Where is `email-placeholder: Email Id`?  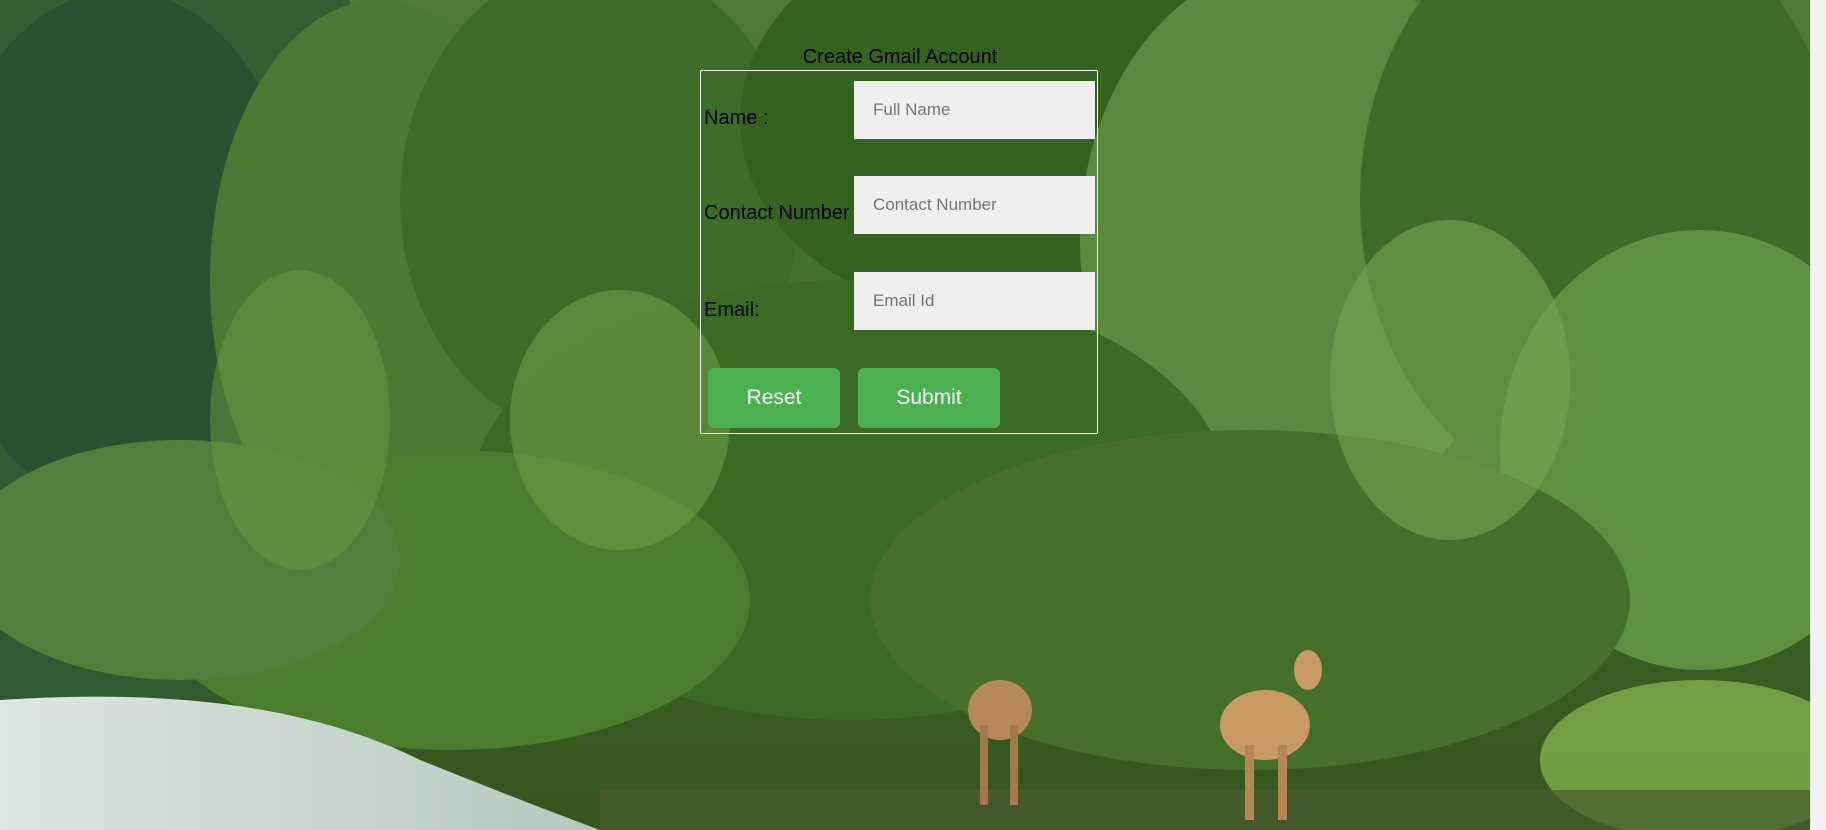
email-placeholder: Email Id is located at coordinates (904, 300).